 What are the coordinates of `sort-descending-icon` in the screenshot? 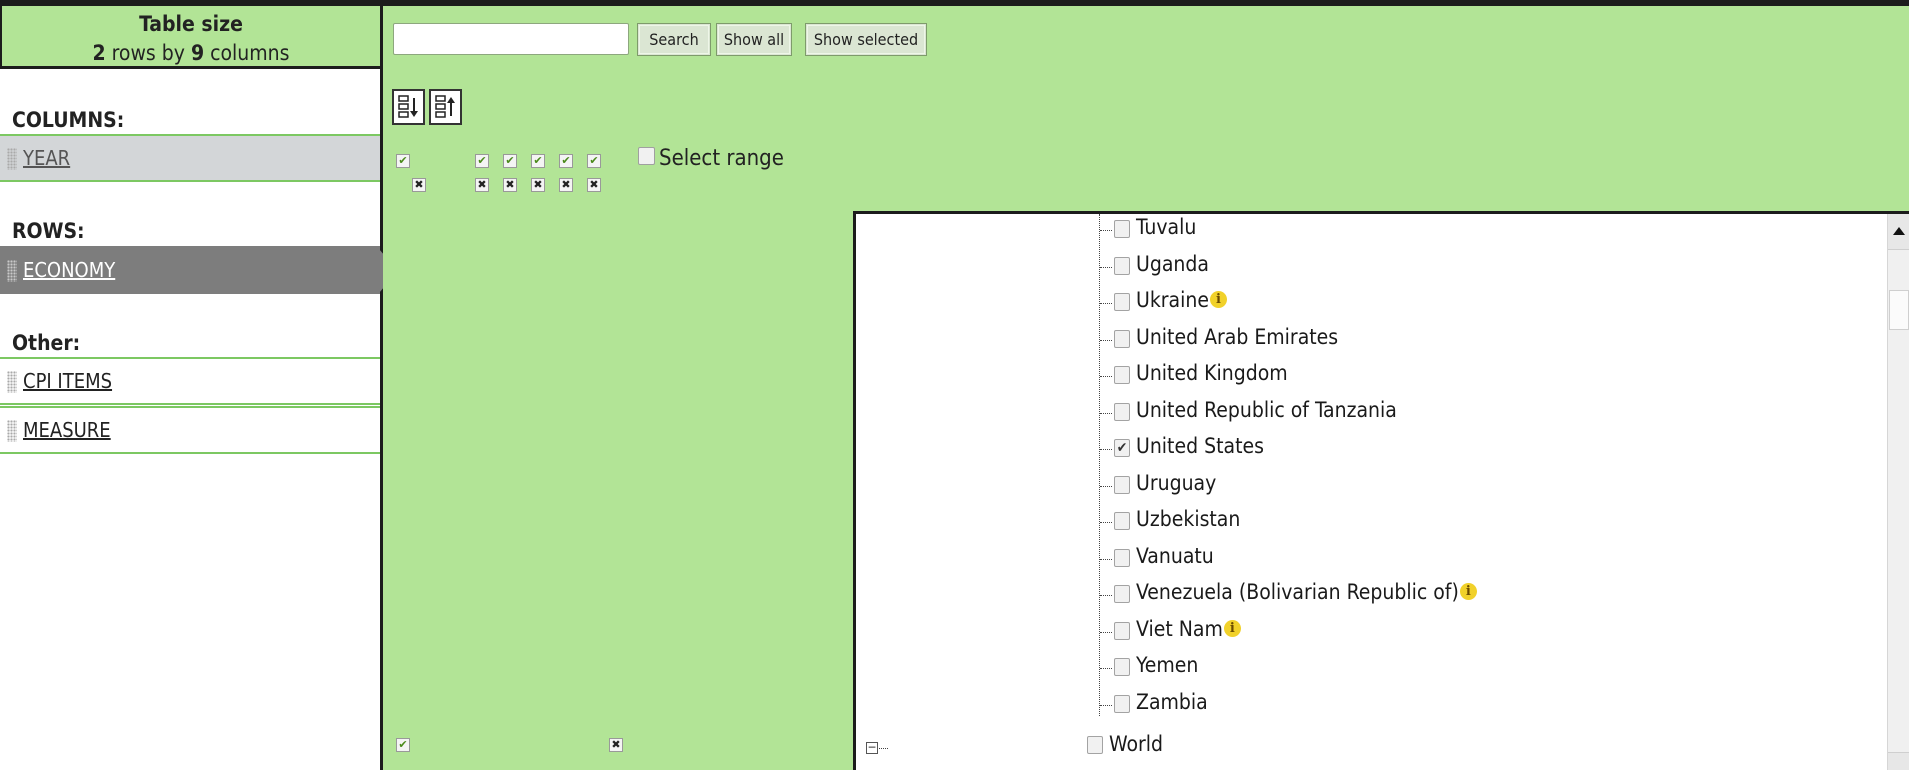 It's located at (444, 106).